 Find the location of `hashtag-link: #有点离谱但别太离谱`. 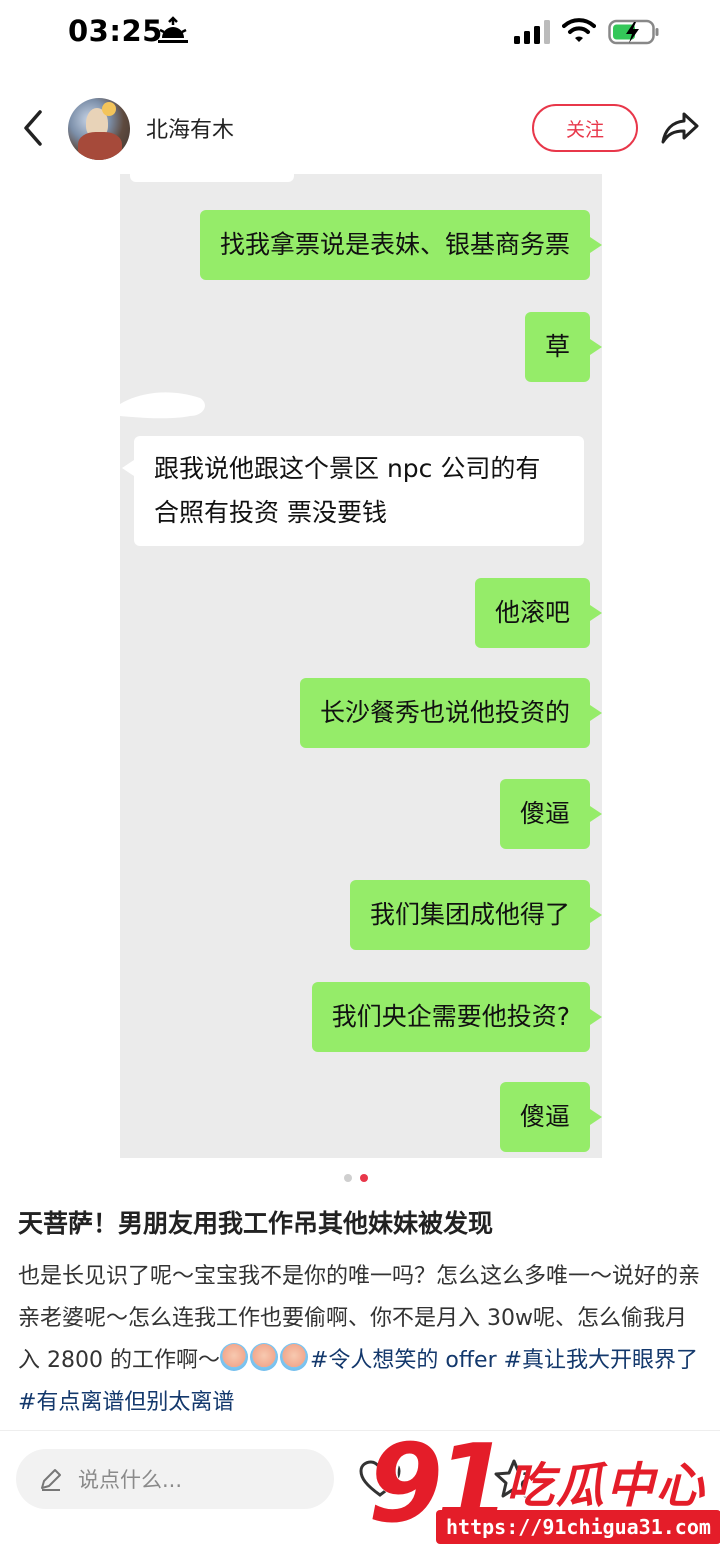

hashtag-link: #有点离谱但别太离谱 is located at coordinates (126, 1402).